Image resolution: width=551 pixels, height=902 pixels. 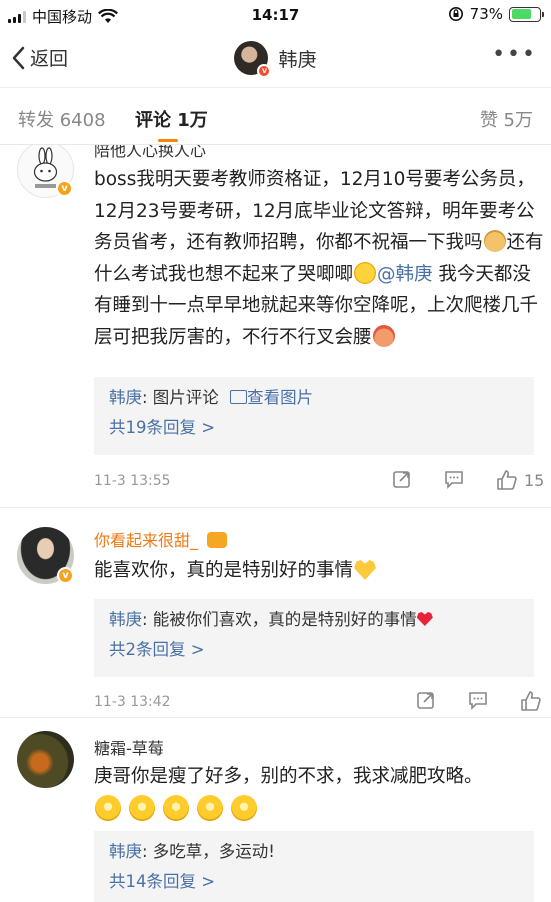 I want to click on page-title: 韩庚, so click(x=297, y=59).